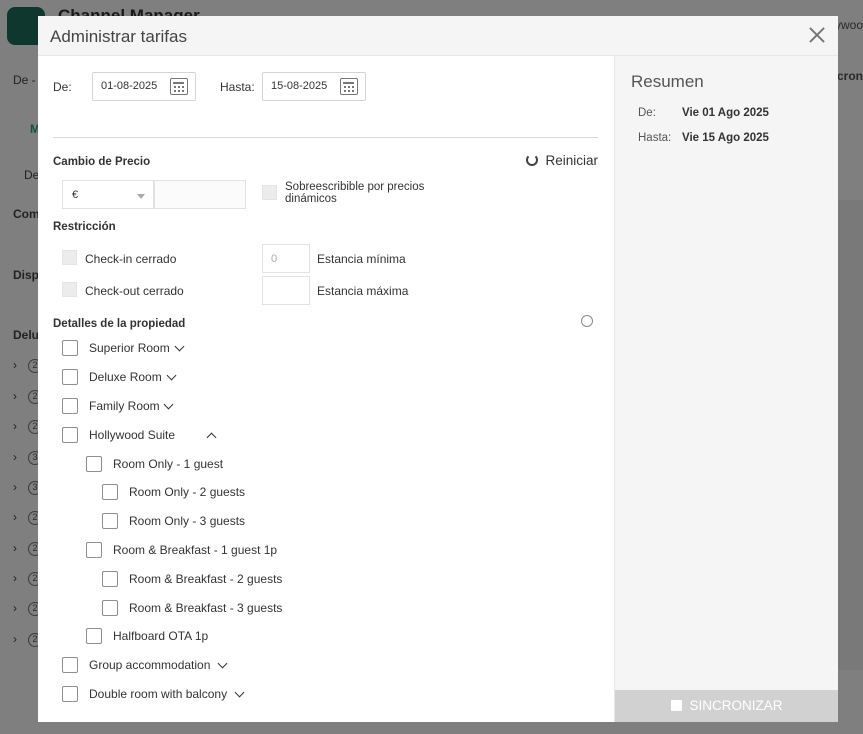 The width and height of the screenshot is (863, 734). Describe the element at coordinates (587, 321) in the screenshot. I see `select-all-radio` at that location.